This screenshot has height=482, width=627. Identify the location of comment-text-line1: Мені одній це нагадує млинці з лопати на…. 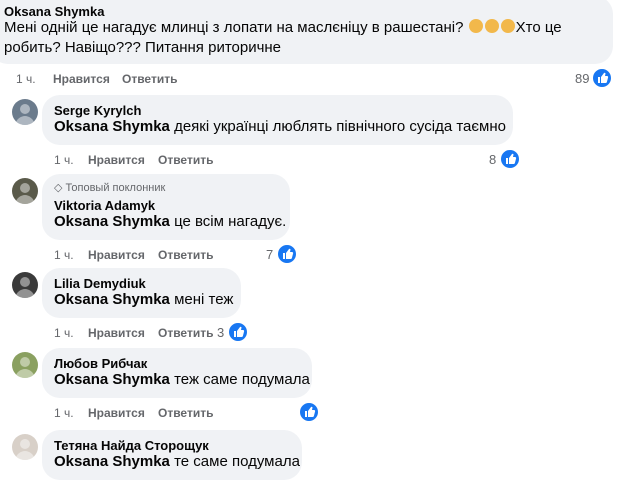
(234, 27).